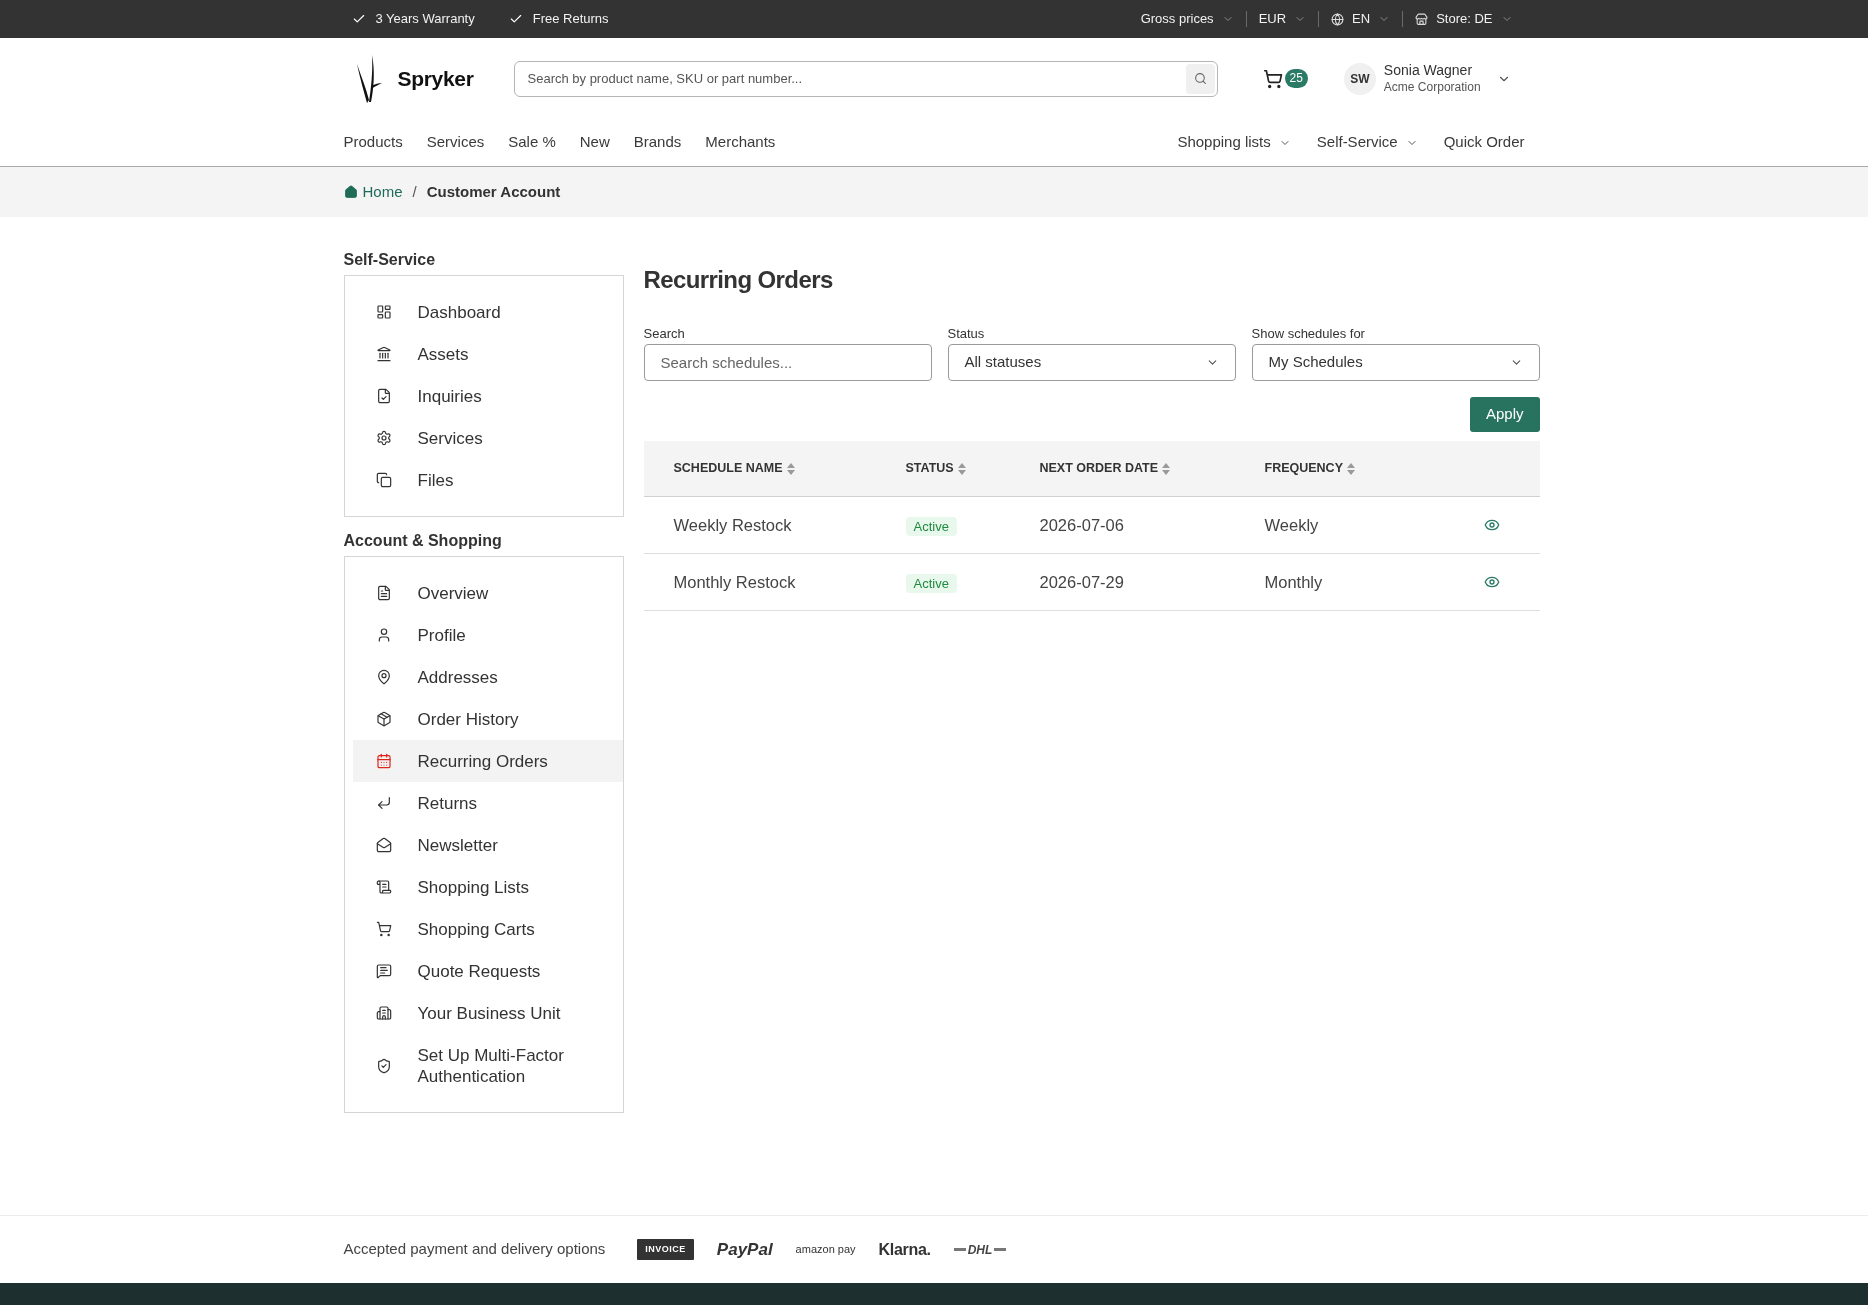 The width and height of the screenshot is (1868, 1305). I want to click on breadcrumb-current: Customer Account, so click(493, 191).